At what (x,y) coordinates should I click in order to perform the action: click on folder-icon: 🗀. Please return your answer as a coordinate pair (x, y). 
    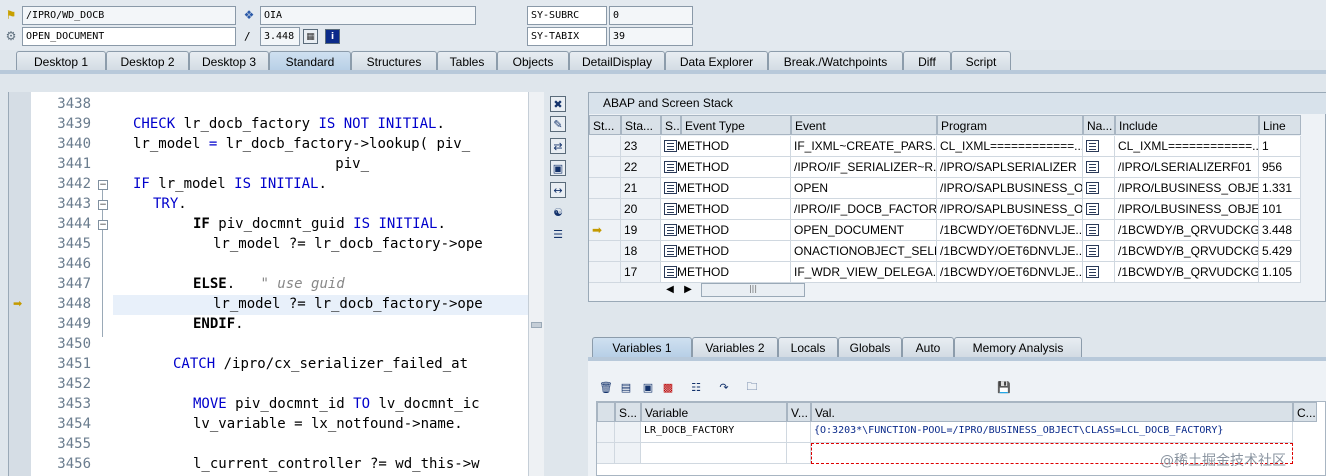
    Looking at the image, I should click on (752, 387).